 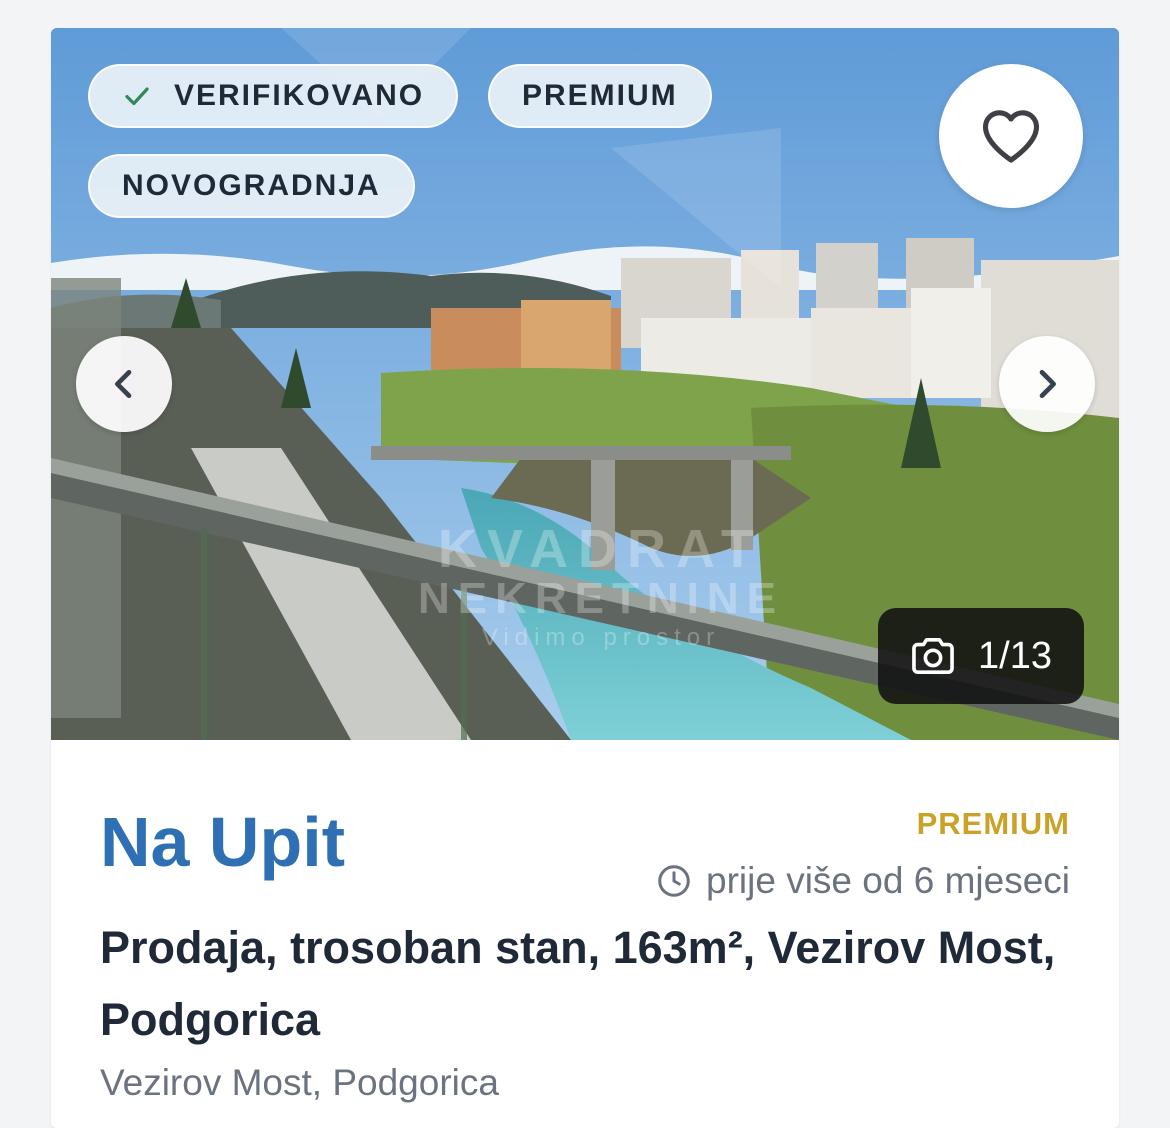 What do you see at coordinates (993, 823) in the screenshot?
I see `premium-label: PREMIUM` at bounding box center [993, 823].